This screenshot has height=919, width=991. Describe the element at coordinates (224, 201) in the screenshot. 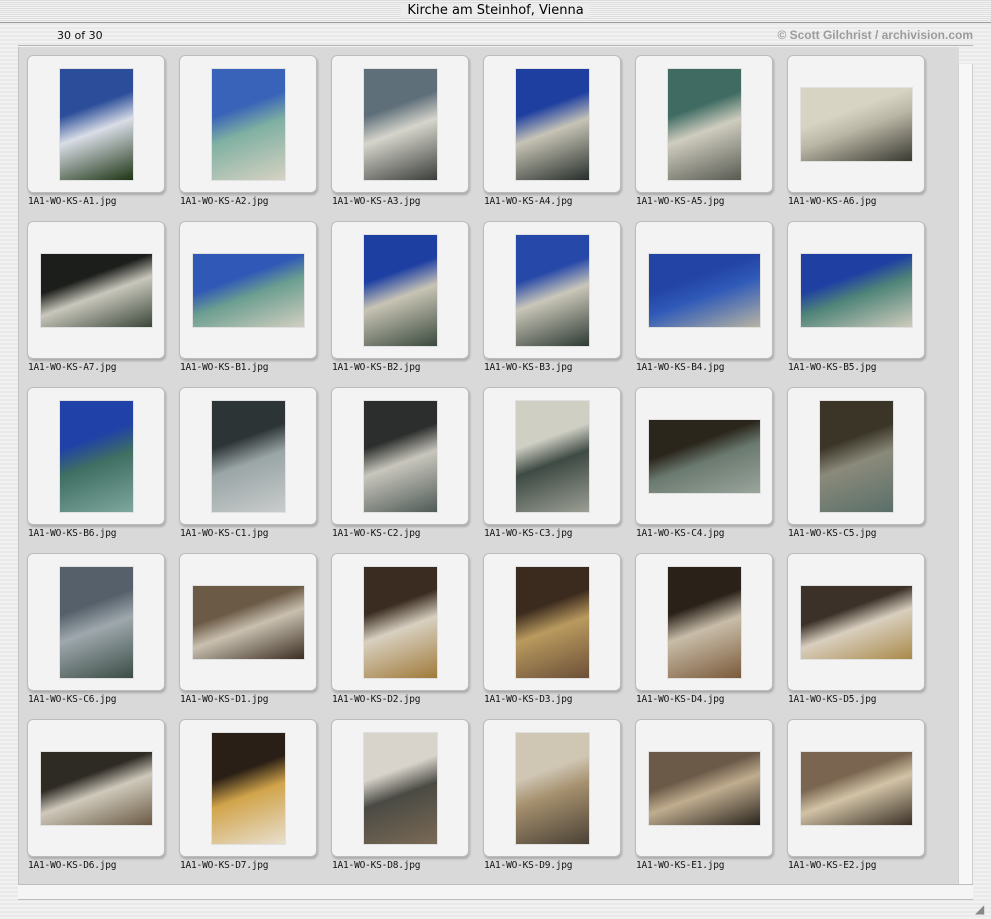

I see `slide-filename: 1A1-WO-KS-A2.jpg` at that location.